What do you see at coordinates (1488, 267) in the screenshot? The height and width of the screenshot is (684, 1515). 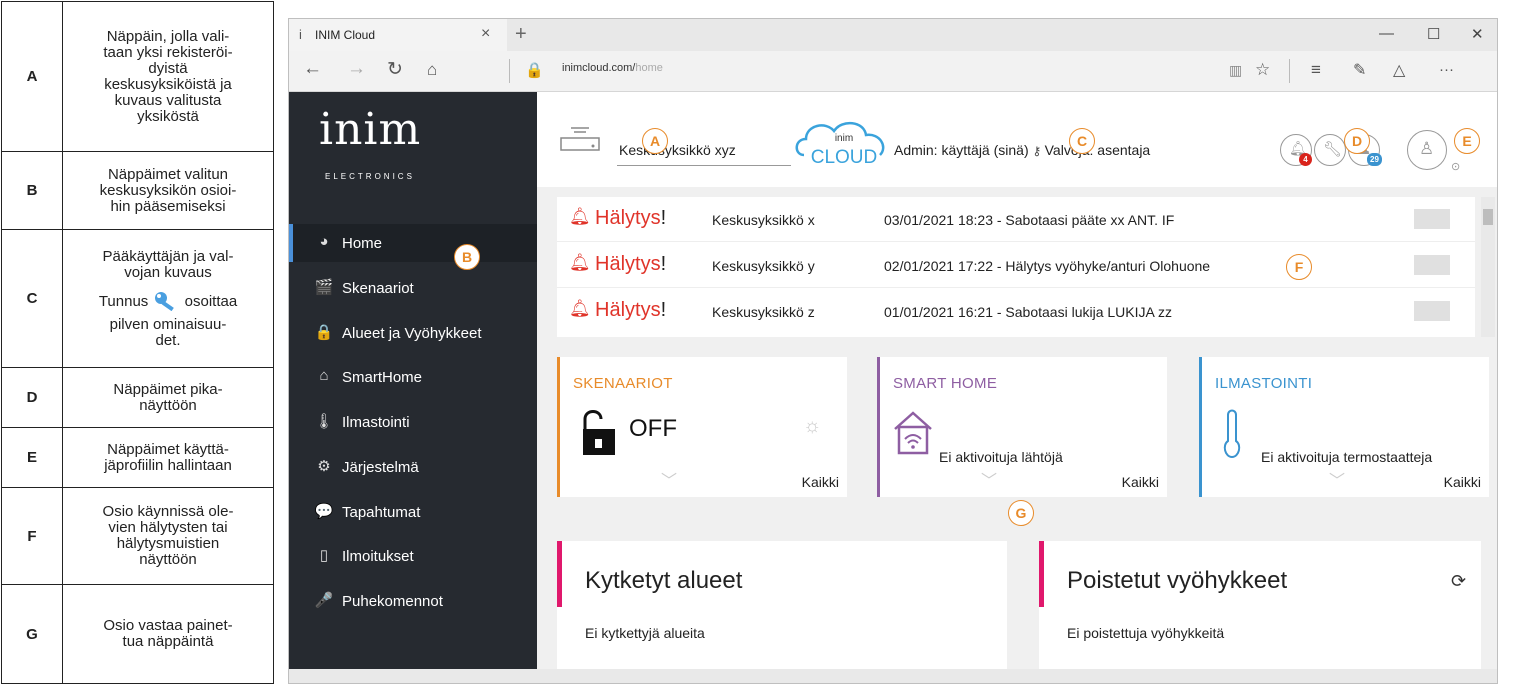 I see `alarm-scrollbar` at bounding box center [1488, 267].